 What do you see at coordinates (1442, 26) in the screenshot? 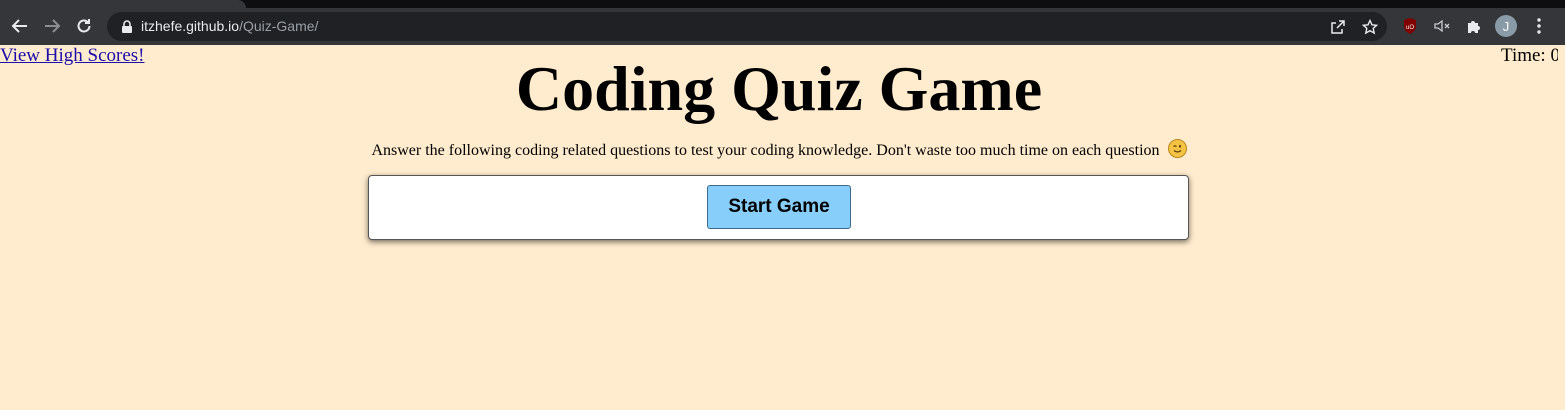
I see `muted-speaker-icon` at bounding box center [1442, 26].